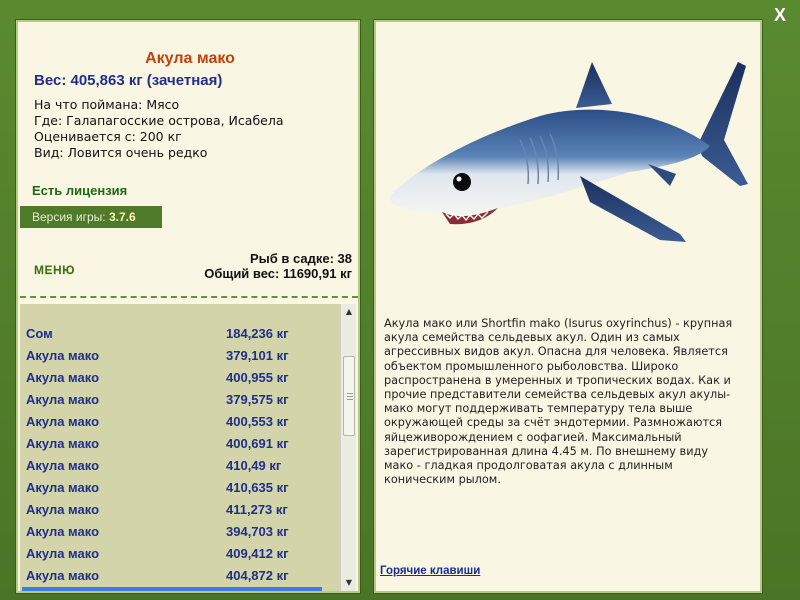  I want to click on list-item: Акула мако 379,575 кг, so click(172, 400).